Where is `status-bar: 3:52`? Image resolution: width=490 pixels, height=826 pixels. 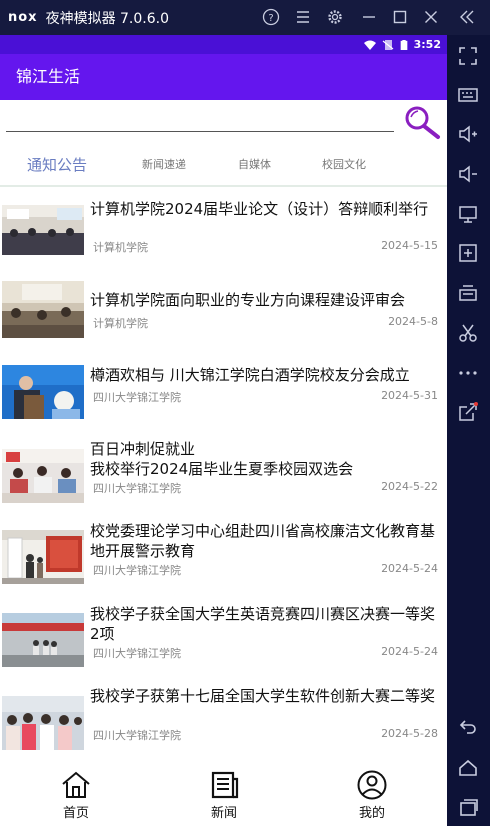
status-bar: 3:52 is located at coordinates (223, 44).